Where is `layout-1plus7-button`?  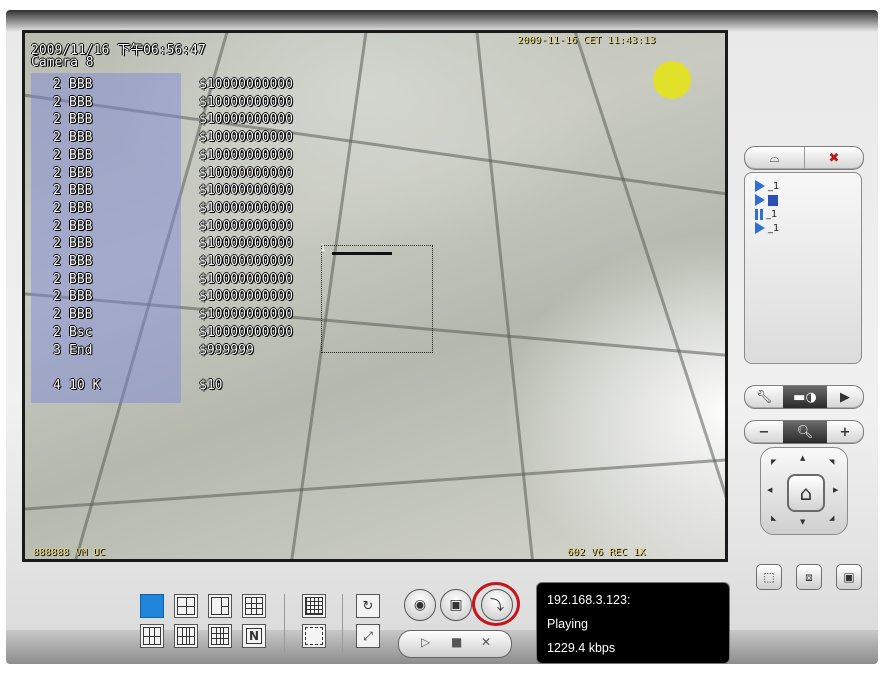 layout-1plus7-button is located at coordinates (152, 636).